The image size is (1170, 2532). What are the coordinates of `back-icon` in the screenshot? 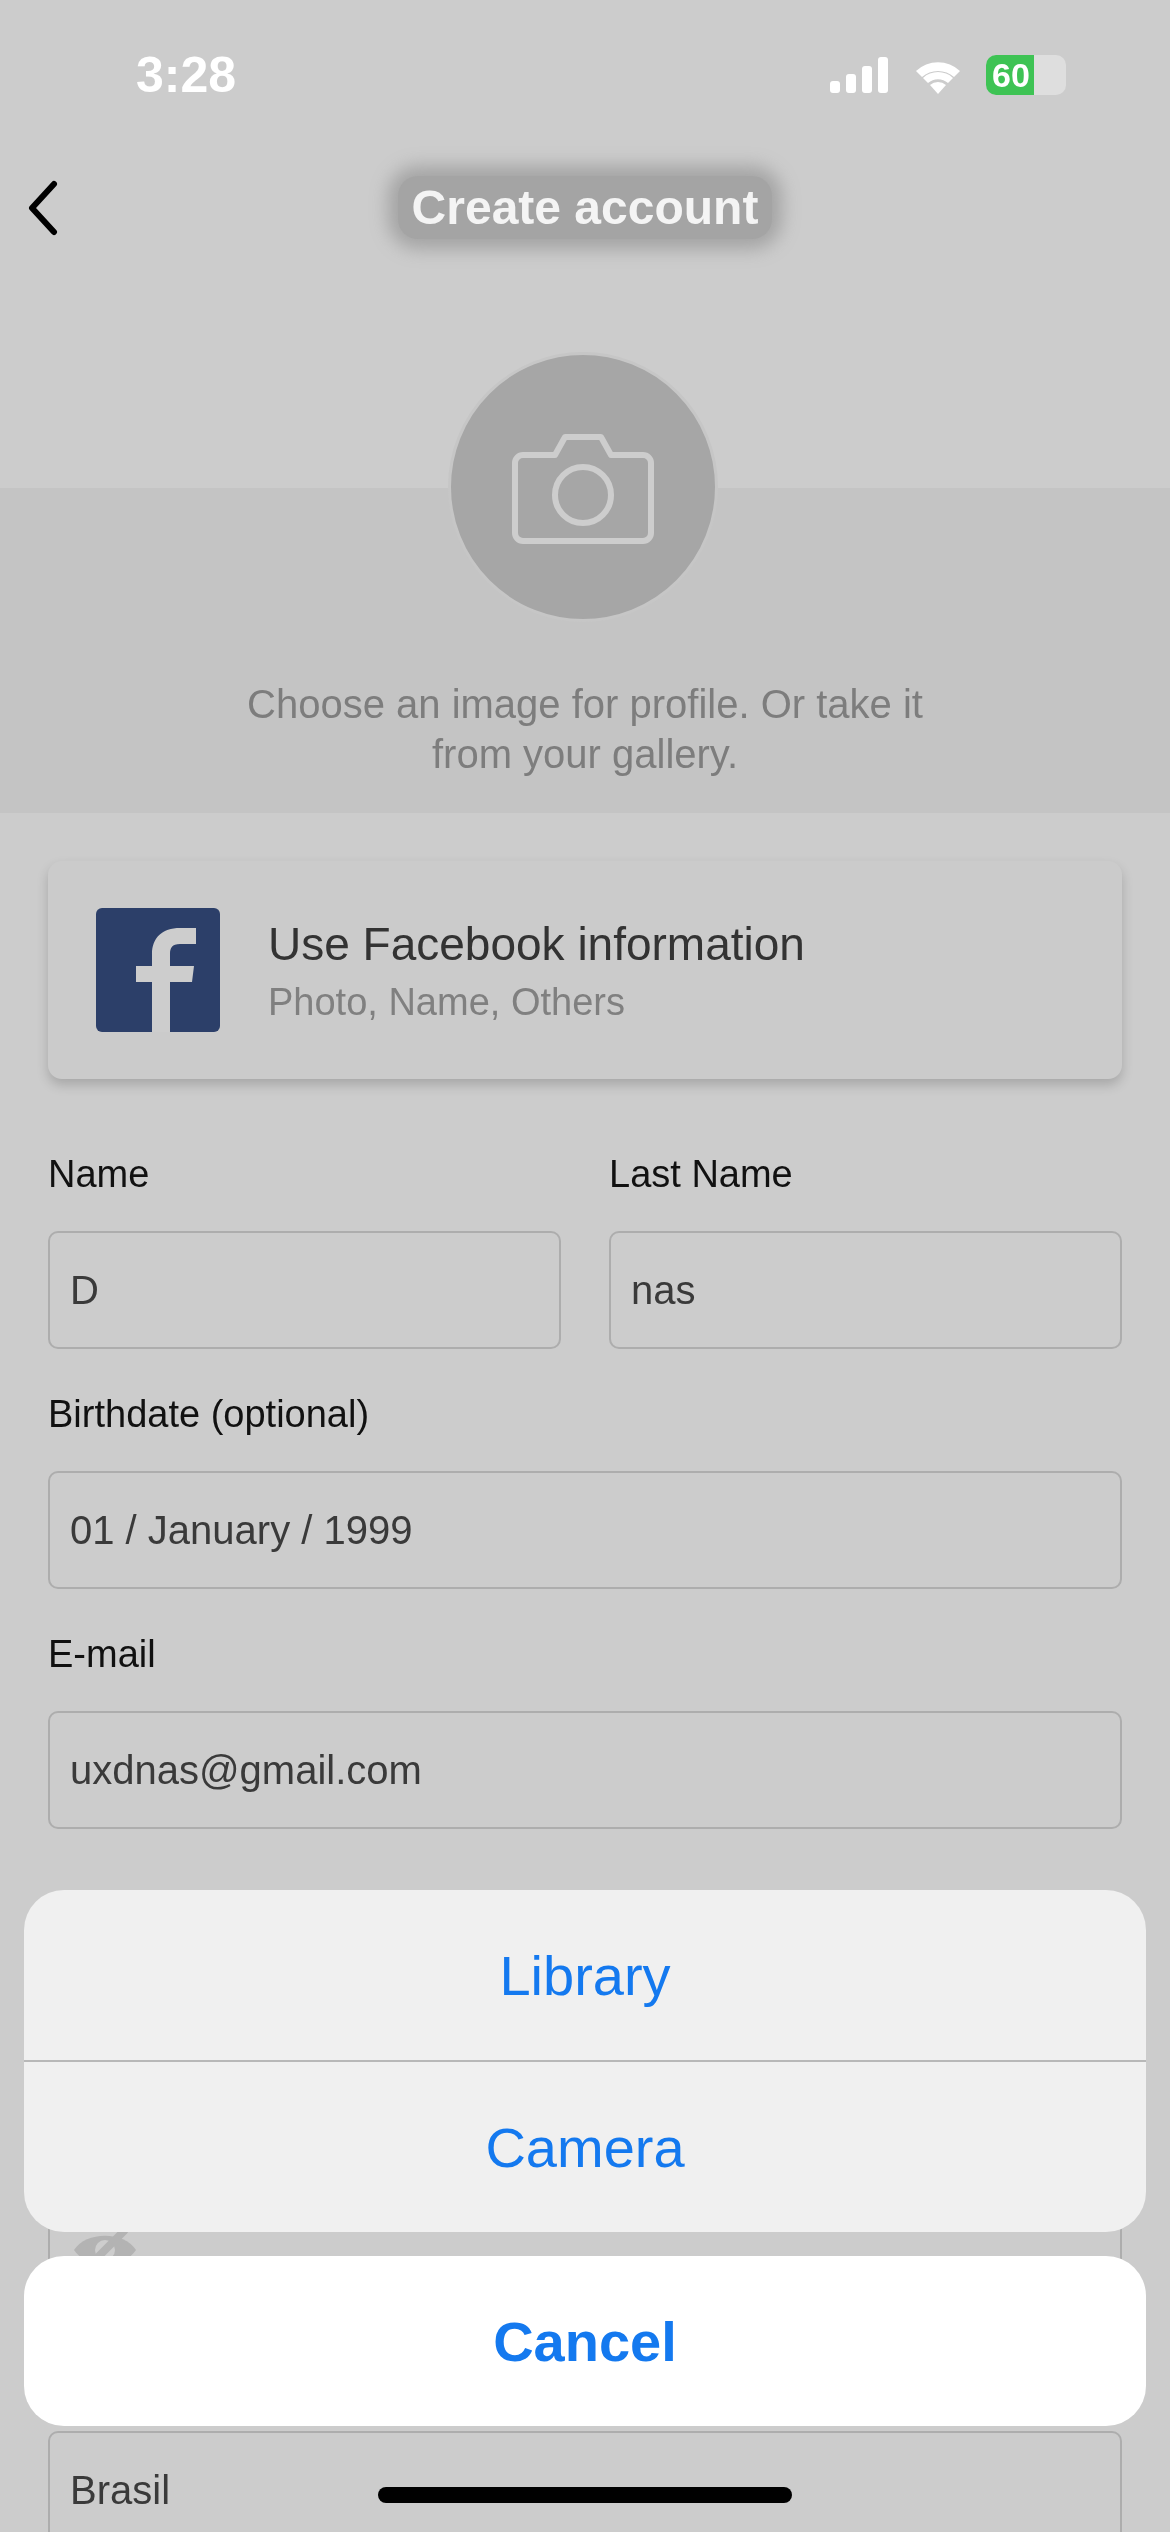 It's located at (43, 208).